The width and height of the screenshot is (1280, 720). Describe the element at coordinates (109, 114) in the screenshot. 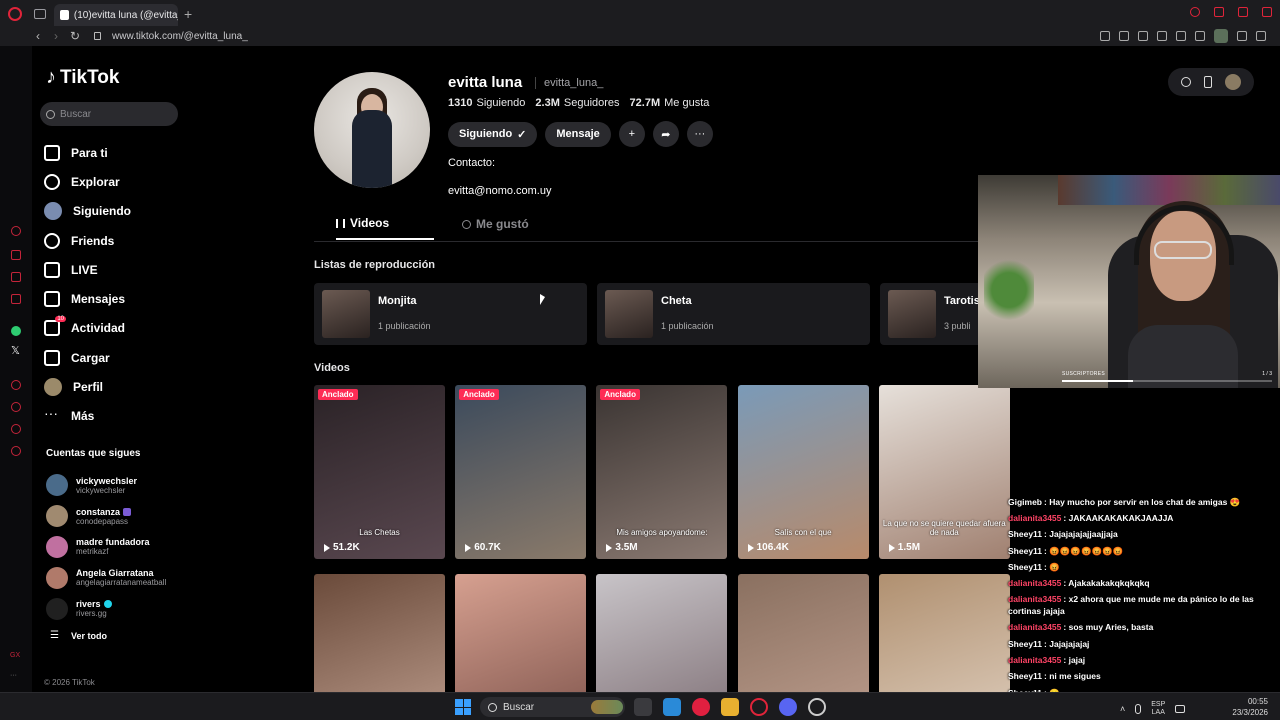

I see `search-input: Buscar` at that location.